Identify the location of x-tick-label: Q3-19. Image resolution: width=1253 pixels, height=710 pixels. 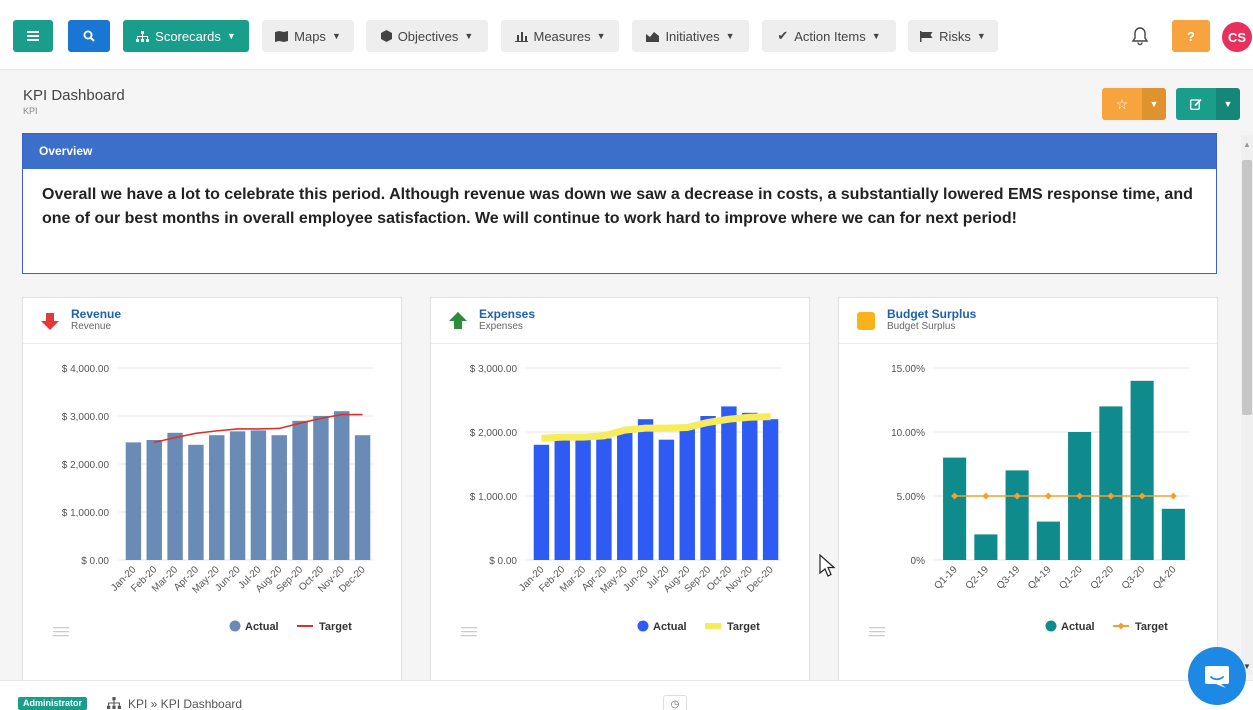
(1009, 578).